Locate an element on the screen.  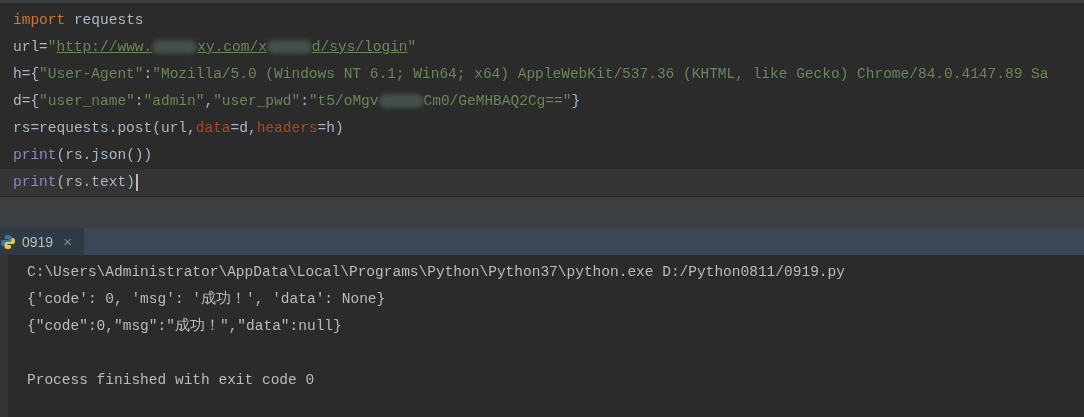
run-tab: 0919 × is located at coordinates (42, 241).